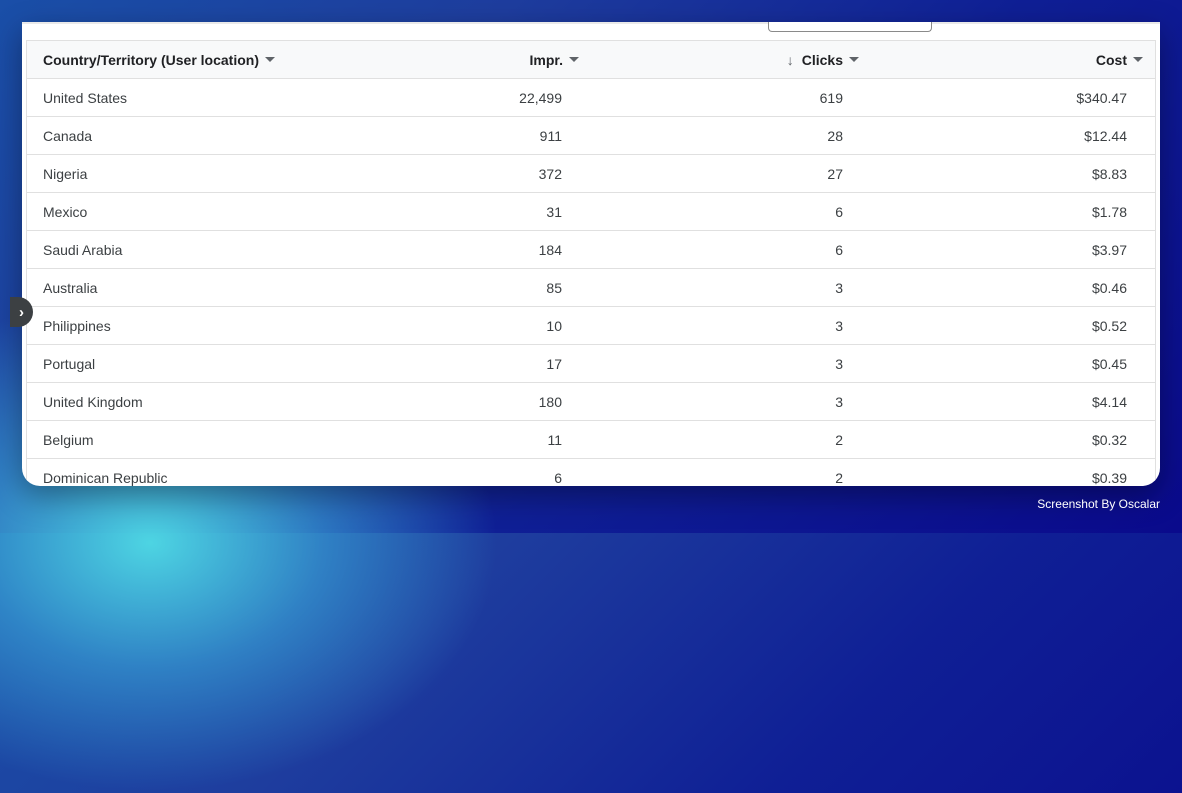  Describe the element at coordinates (68, 135) in the screenshot. I see `country-cell: Canada` at that location.